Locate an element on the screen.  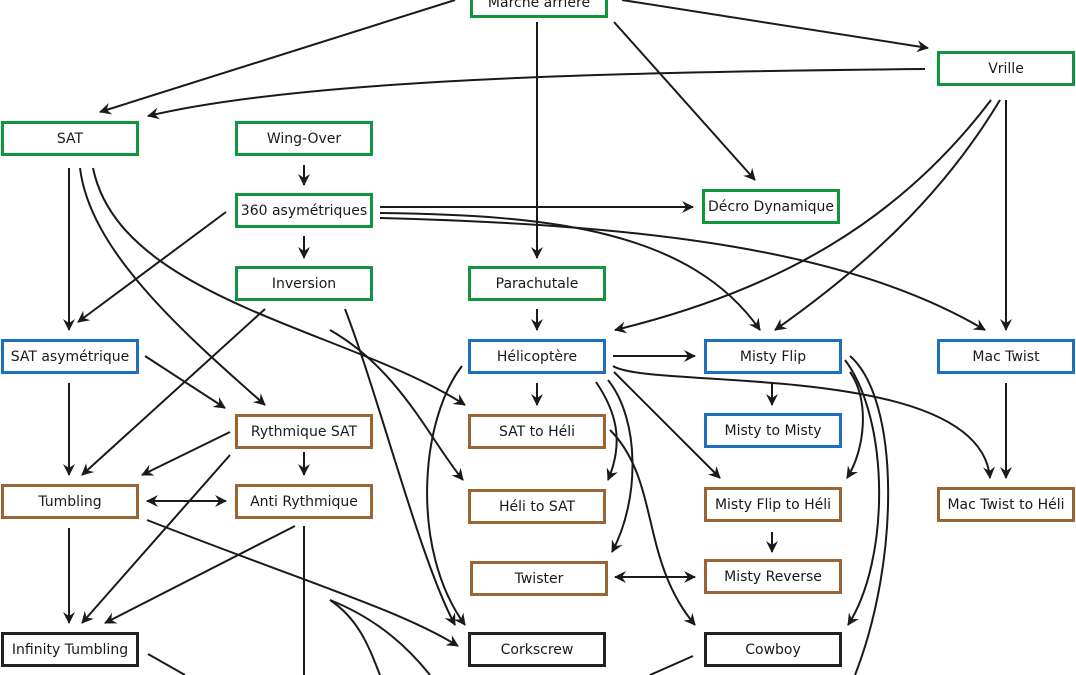
node-label: SAT asymétrique is located at coordinates (70, 356).